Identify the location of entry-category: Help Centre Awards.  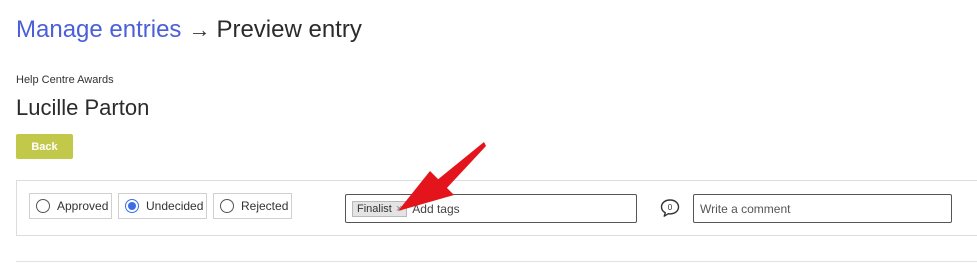
(65, 80).